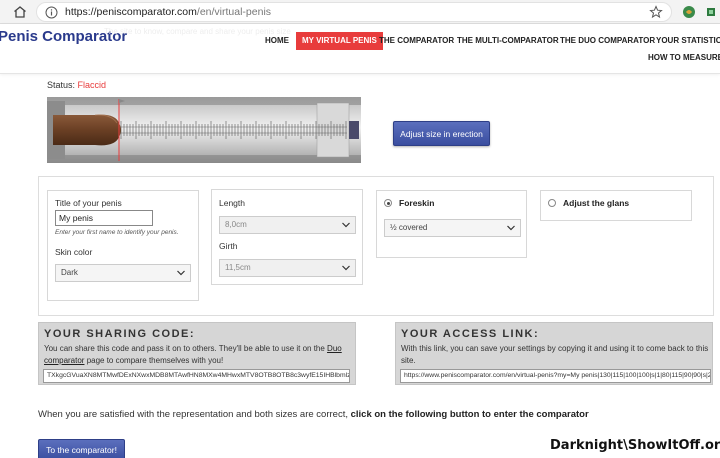 This screenshot has width=720, height=458. I want to click on glans-card: Adjust the glans, so click(616, 205).